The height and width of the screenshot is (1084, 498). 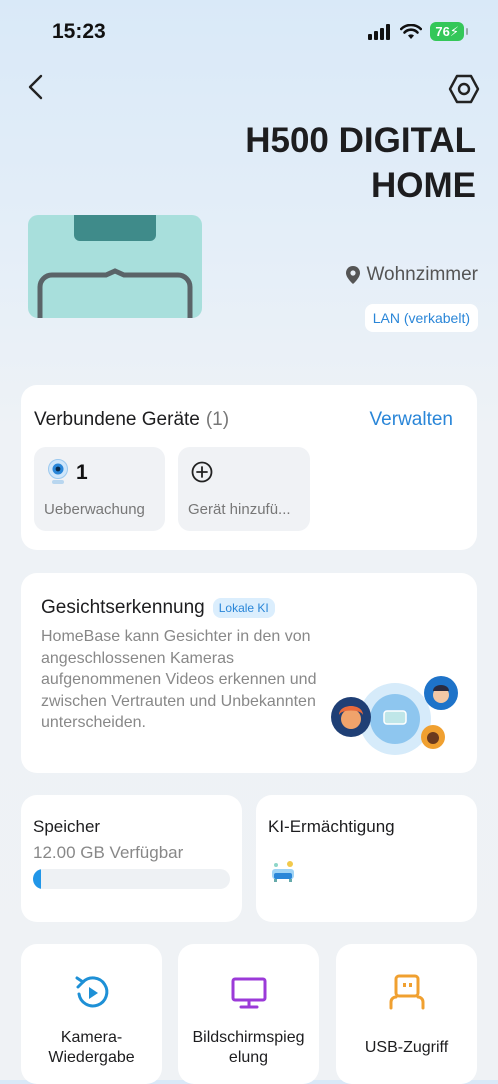 What do you see at coordinates (82, 472) in the screenshot?
I see `surveillance-count: 1` at bounding box center [82, 472].